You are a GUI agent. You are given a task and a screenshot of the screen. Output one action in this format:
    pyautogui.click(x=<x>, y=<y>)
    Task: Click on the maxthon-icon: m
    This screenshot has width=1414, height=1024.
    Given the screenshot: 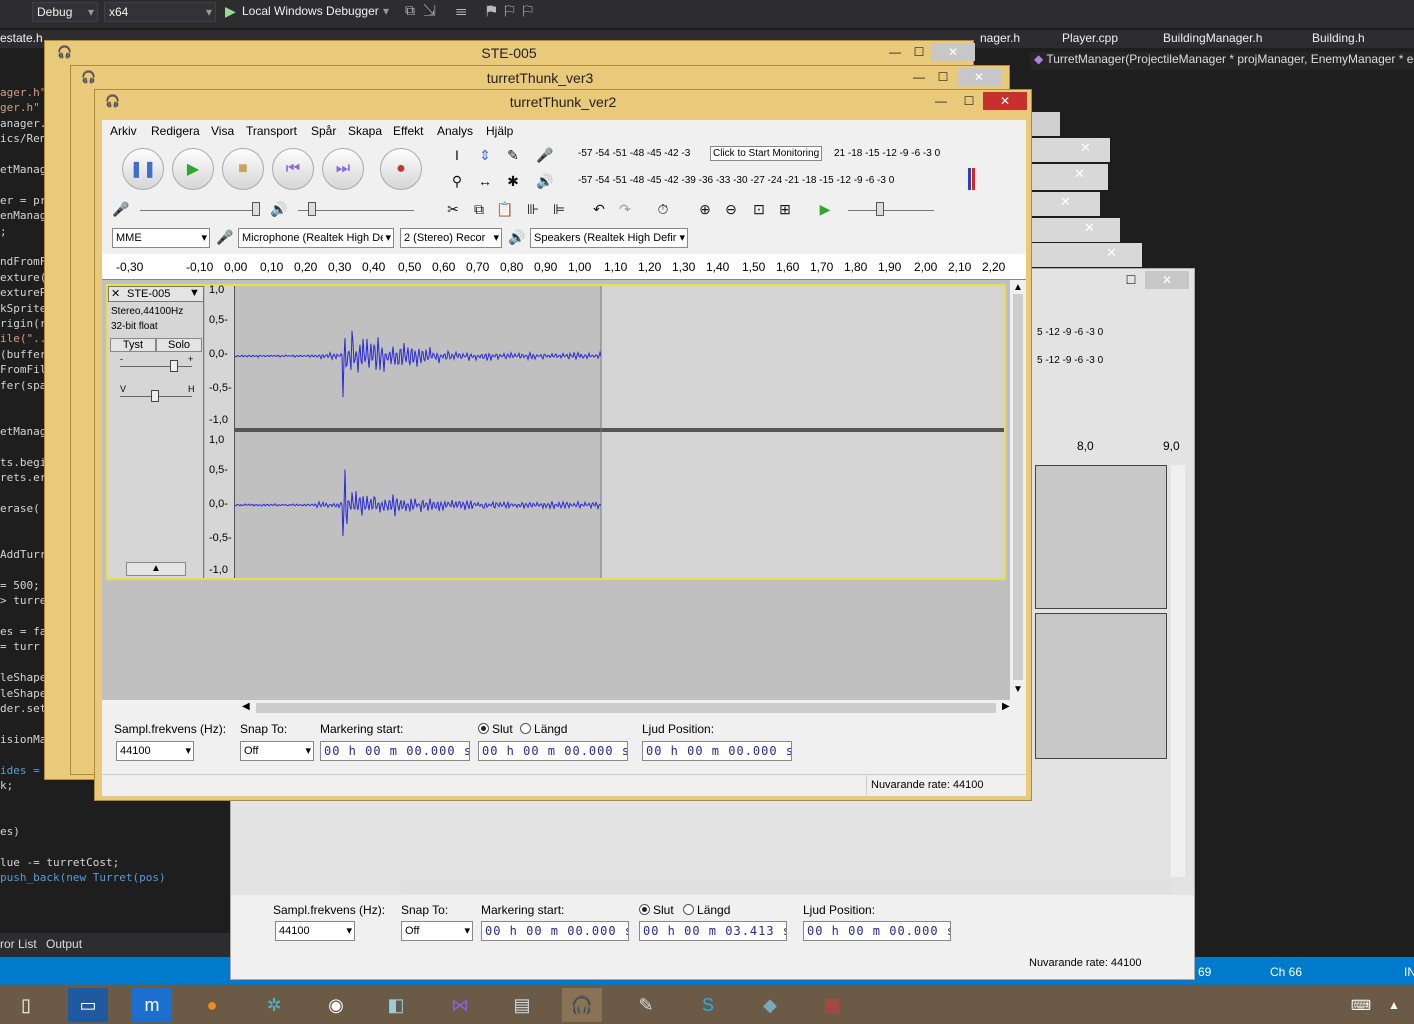 What is the action you would take?
    pyautogui.click(x=152, y=1005)
    